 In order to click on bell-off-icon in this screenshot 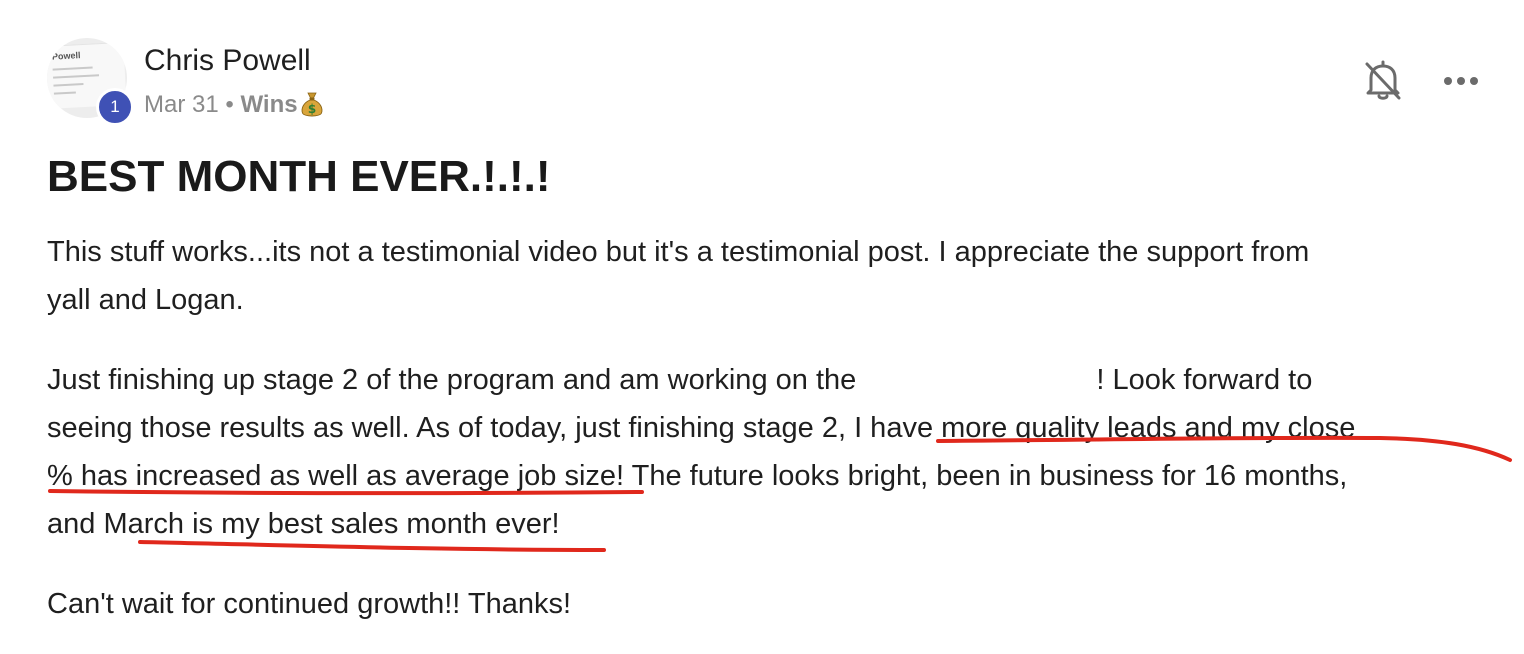, I will do `click(1383, 80)`.